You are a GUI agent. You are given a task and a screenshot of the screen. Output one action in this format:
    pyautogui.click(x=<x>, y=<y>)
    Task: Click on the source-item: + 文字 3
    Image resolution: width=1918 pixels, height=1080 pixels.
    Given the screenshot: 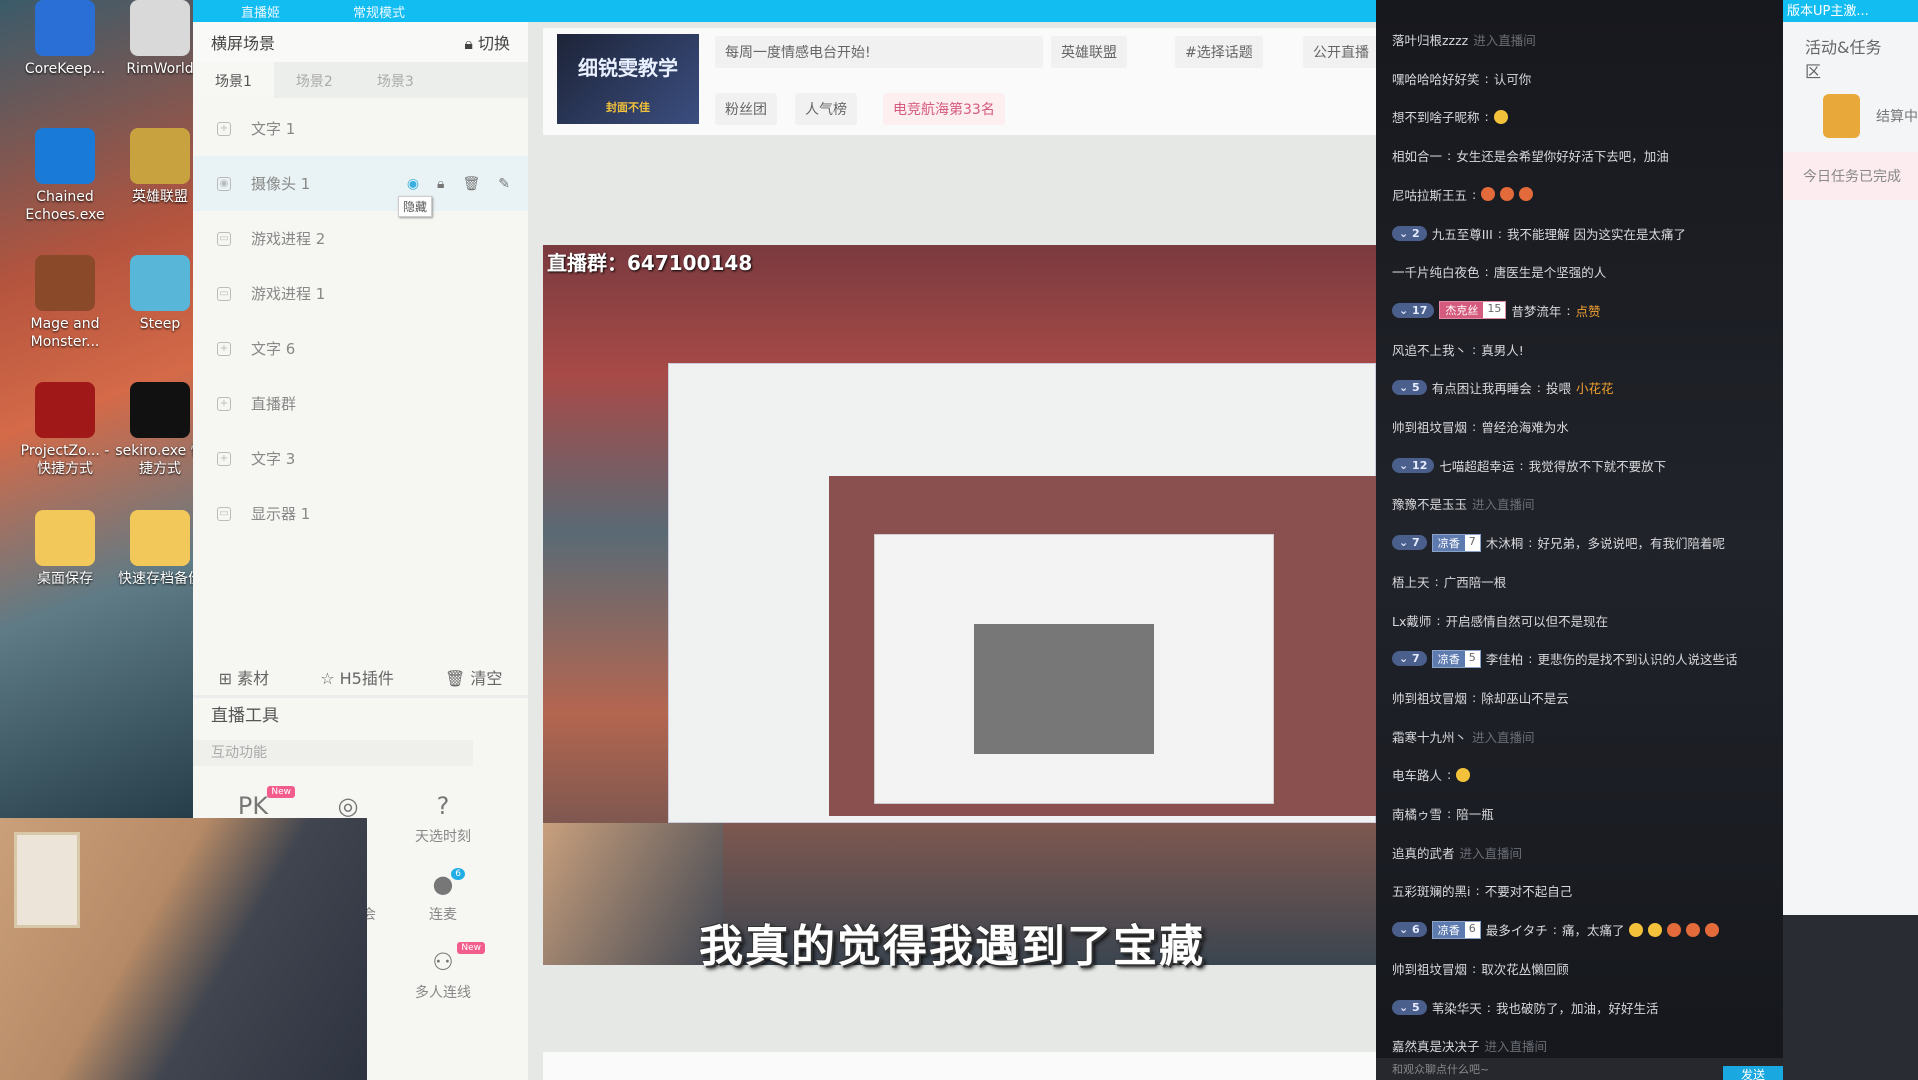 What is the action you would take?
    pyautogui.click(x=360, y=458)
    